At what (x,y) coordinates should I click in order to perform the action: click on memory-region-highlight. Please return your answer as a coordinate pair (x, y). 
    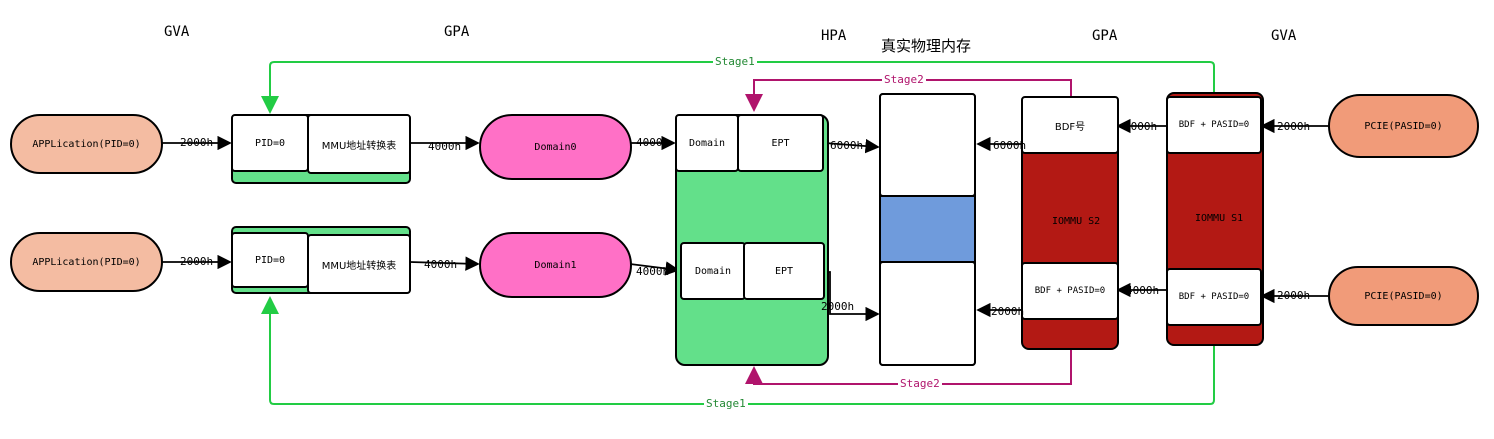
    Looking at the image, I should click on (927, 229).